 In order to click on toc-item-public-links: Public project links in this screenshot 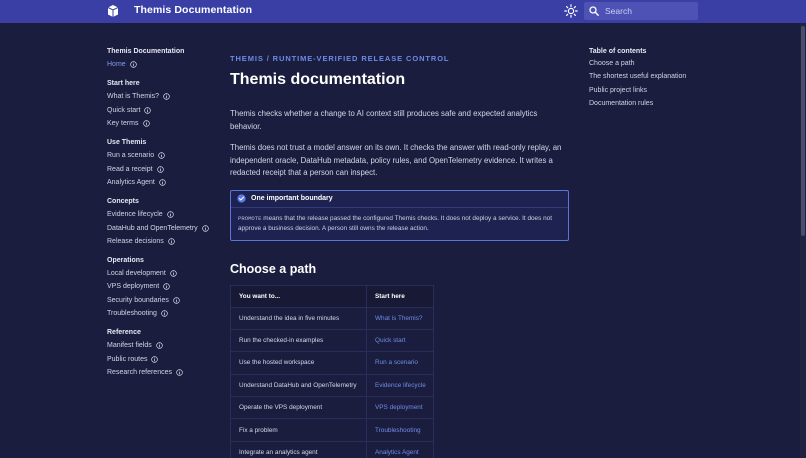, I will do `click(659, 93)`.